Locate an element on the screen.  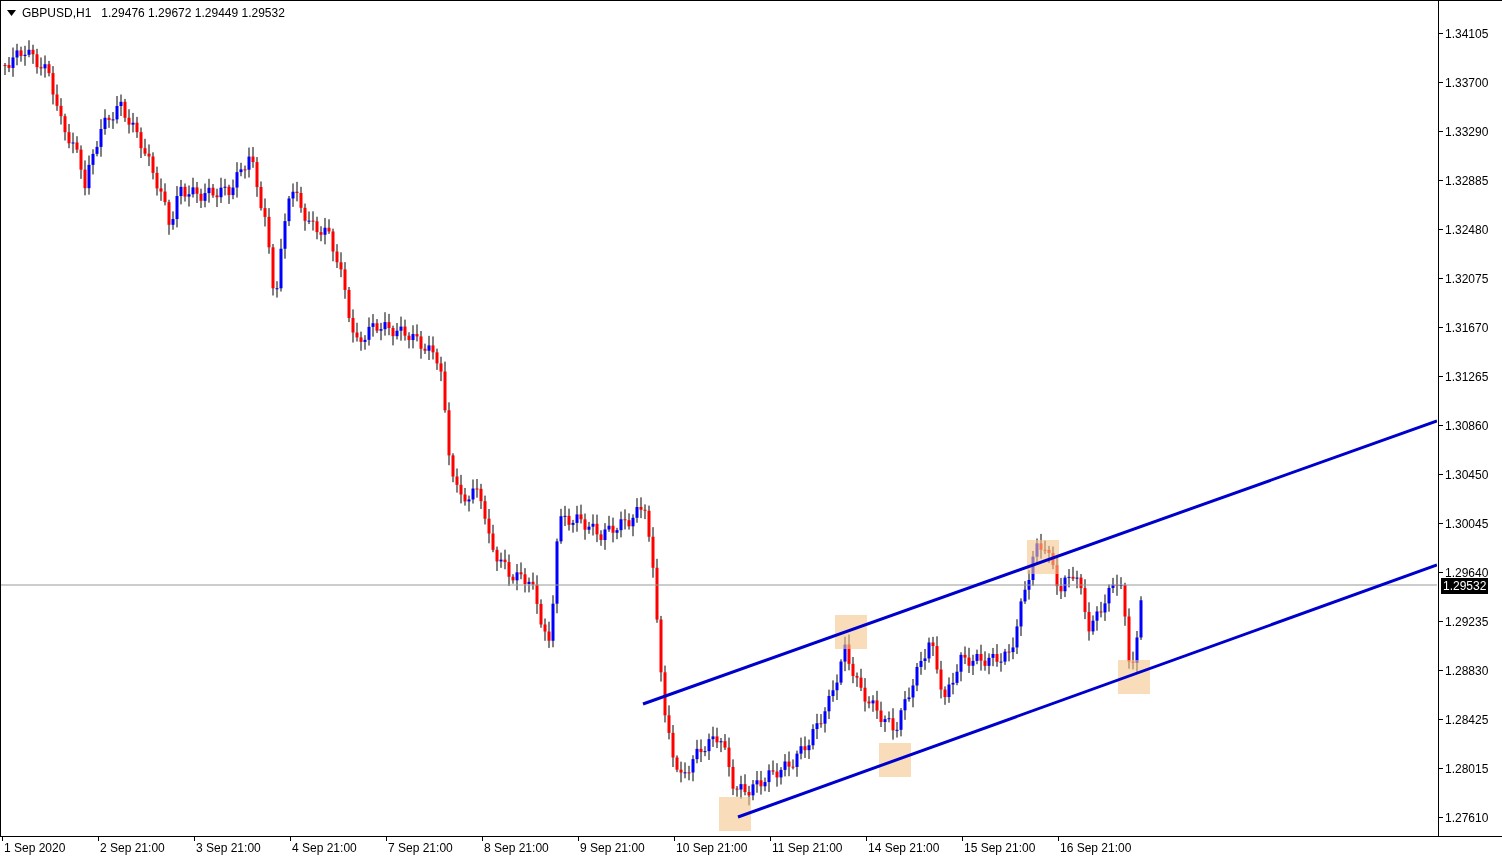
time-label: 8 Sep 21:00 is located at coordinates (516, 848).